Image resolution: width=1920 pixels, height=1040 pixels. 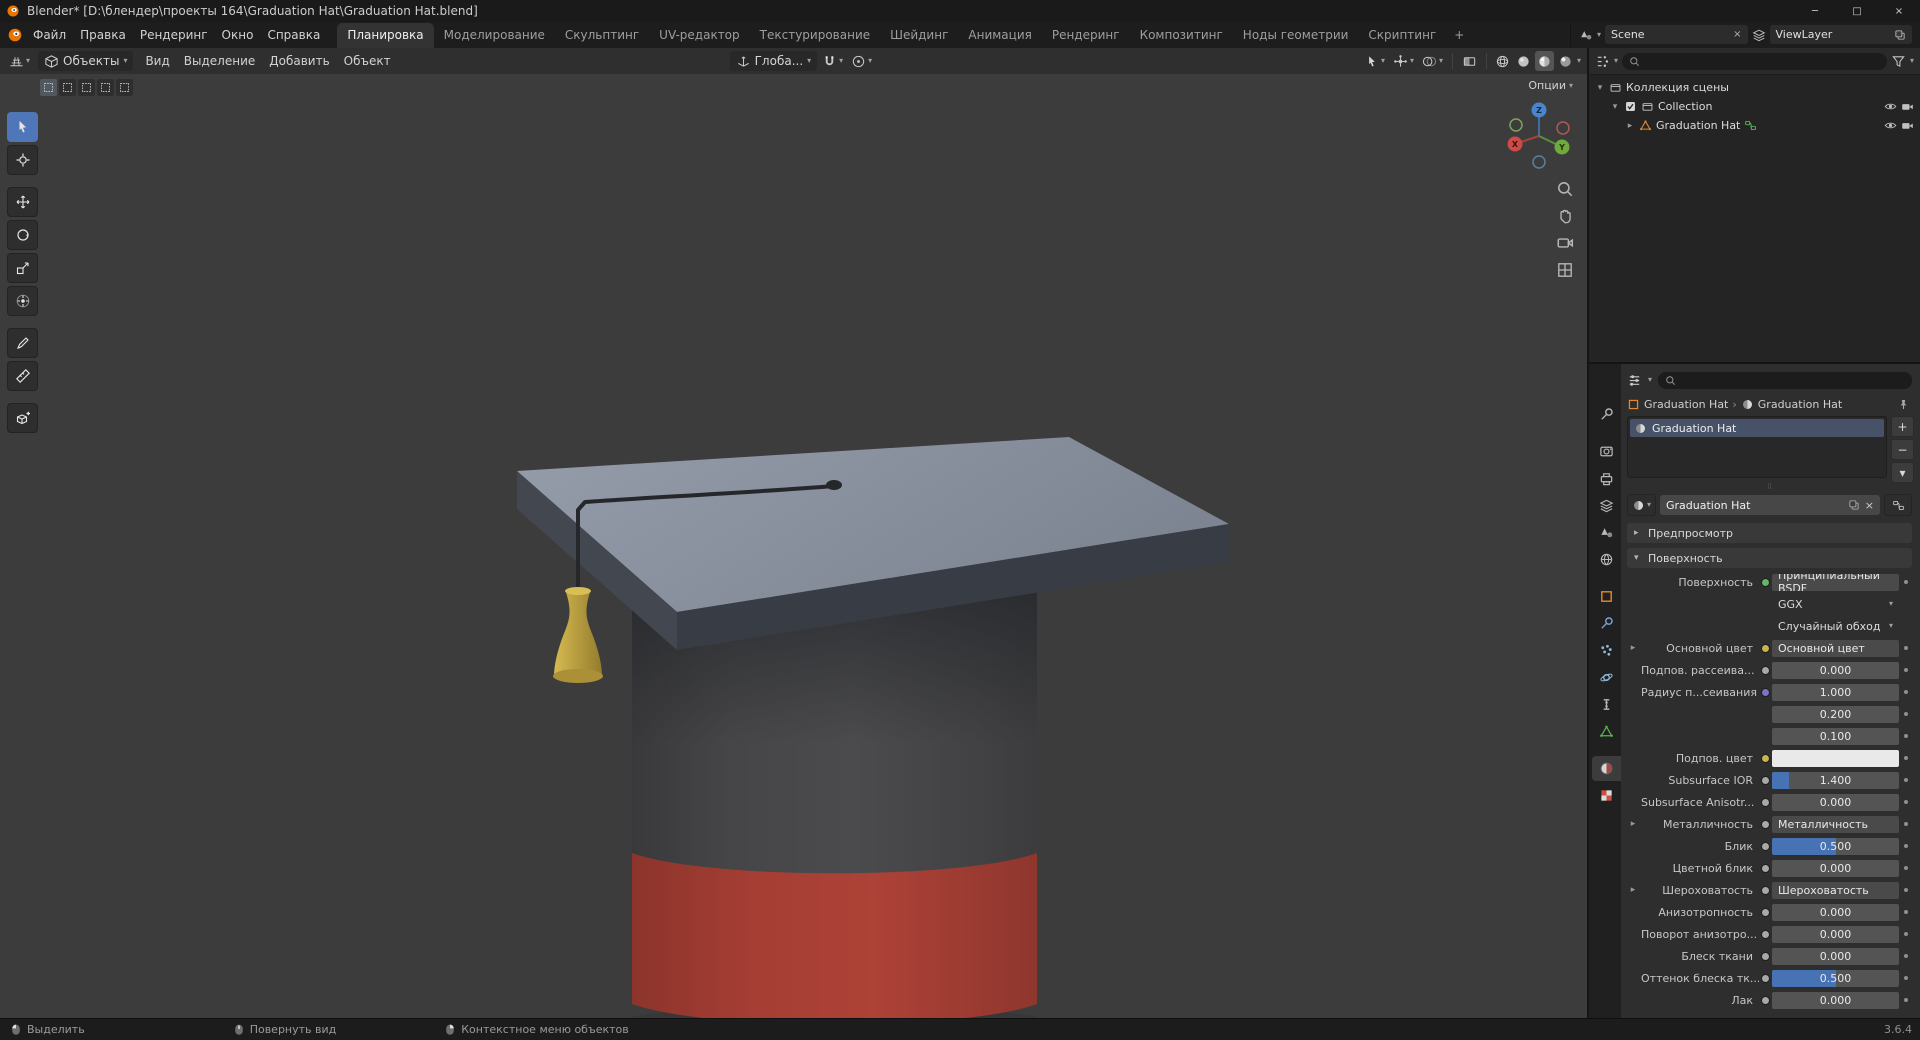 I want to click on properties-tab-world, so click(x=1606, y=559).